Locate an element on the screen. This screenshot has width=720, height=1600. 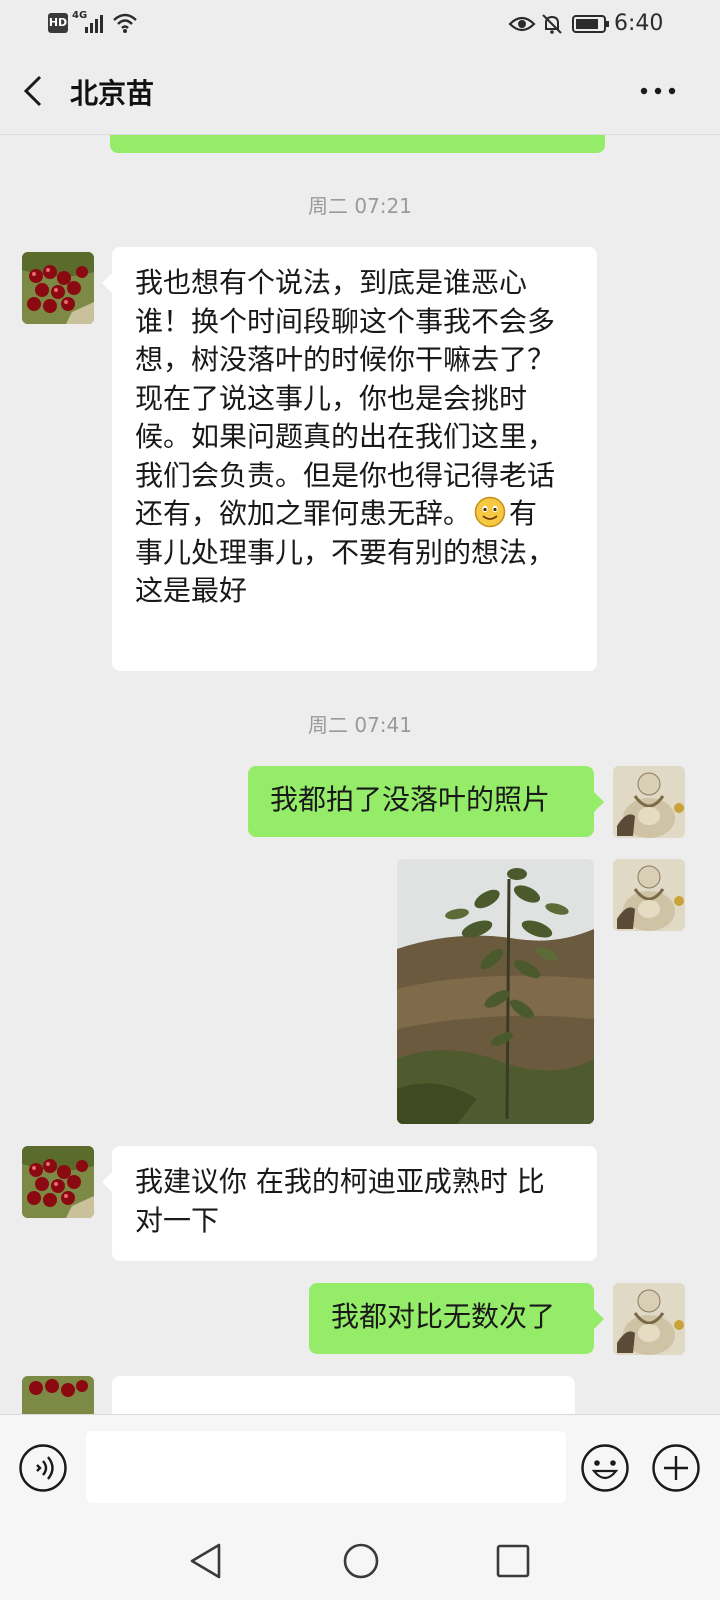
message-text: 我都拍了没落叶的照片 is located at coordinates (410, 799).